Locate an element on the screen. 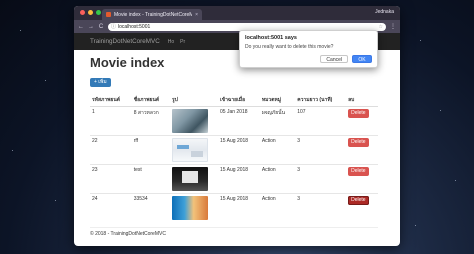 Image resolution: width=474 pixels, height=254 pixels. reload-icon: C is located at coordinates (101, 27).